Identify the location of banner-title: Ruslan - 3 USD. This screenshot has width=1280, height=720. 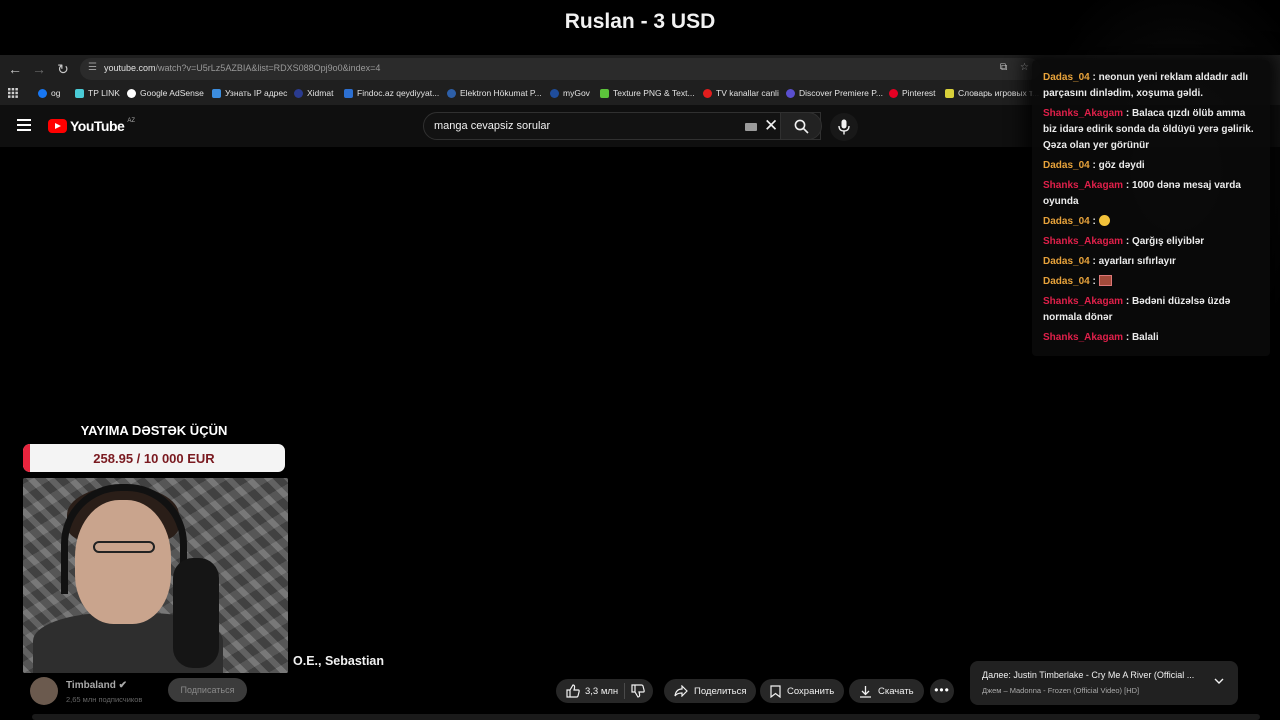
(640, 21).